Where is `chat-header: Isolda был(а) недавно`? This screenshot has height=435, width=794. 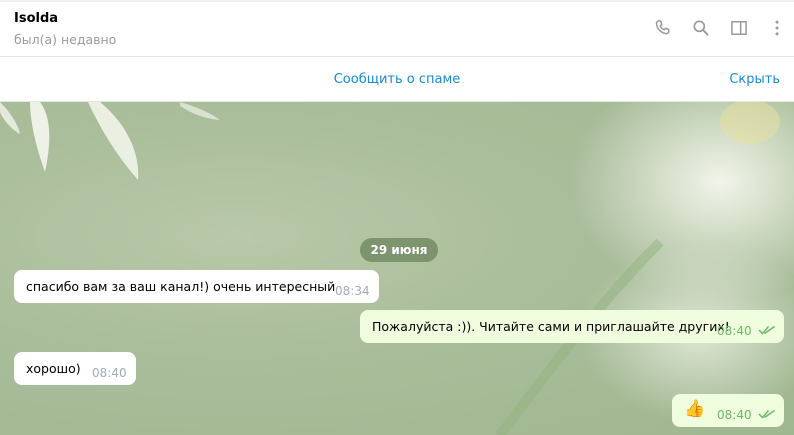
chat-header: Isolda был(а) недавно is located at coordinates (397, 28).